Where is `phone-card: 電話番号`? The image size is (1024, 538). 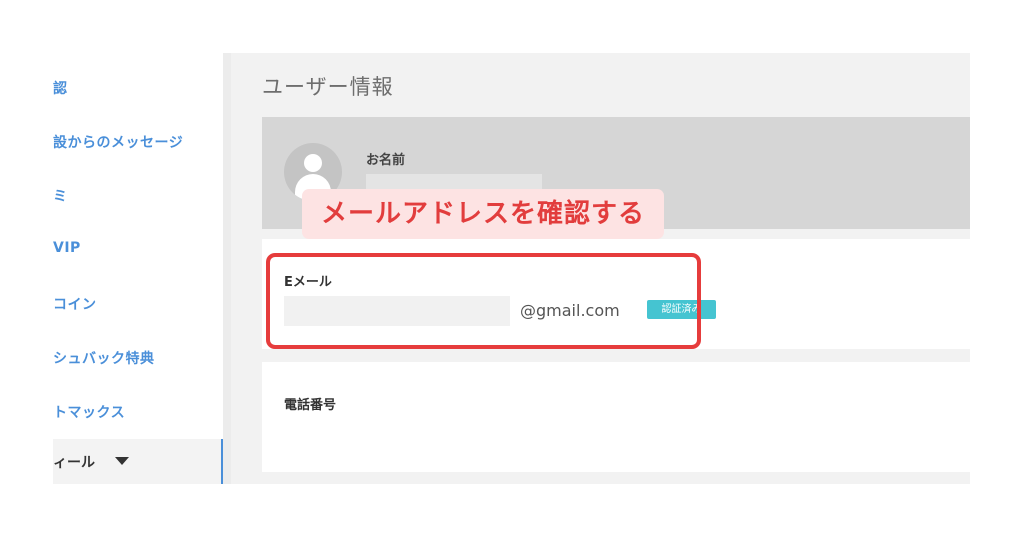
phone-card: 電話番号 is located at coordinates (616, 417).